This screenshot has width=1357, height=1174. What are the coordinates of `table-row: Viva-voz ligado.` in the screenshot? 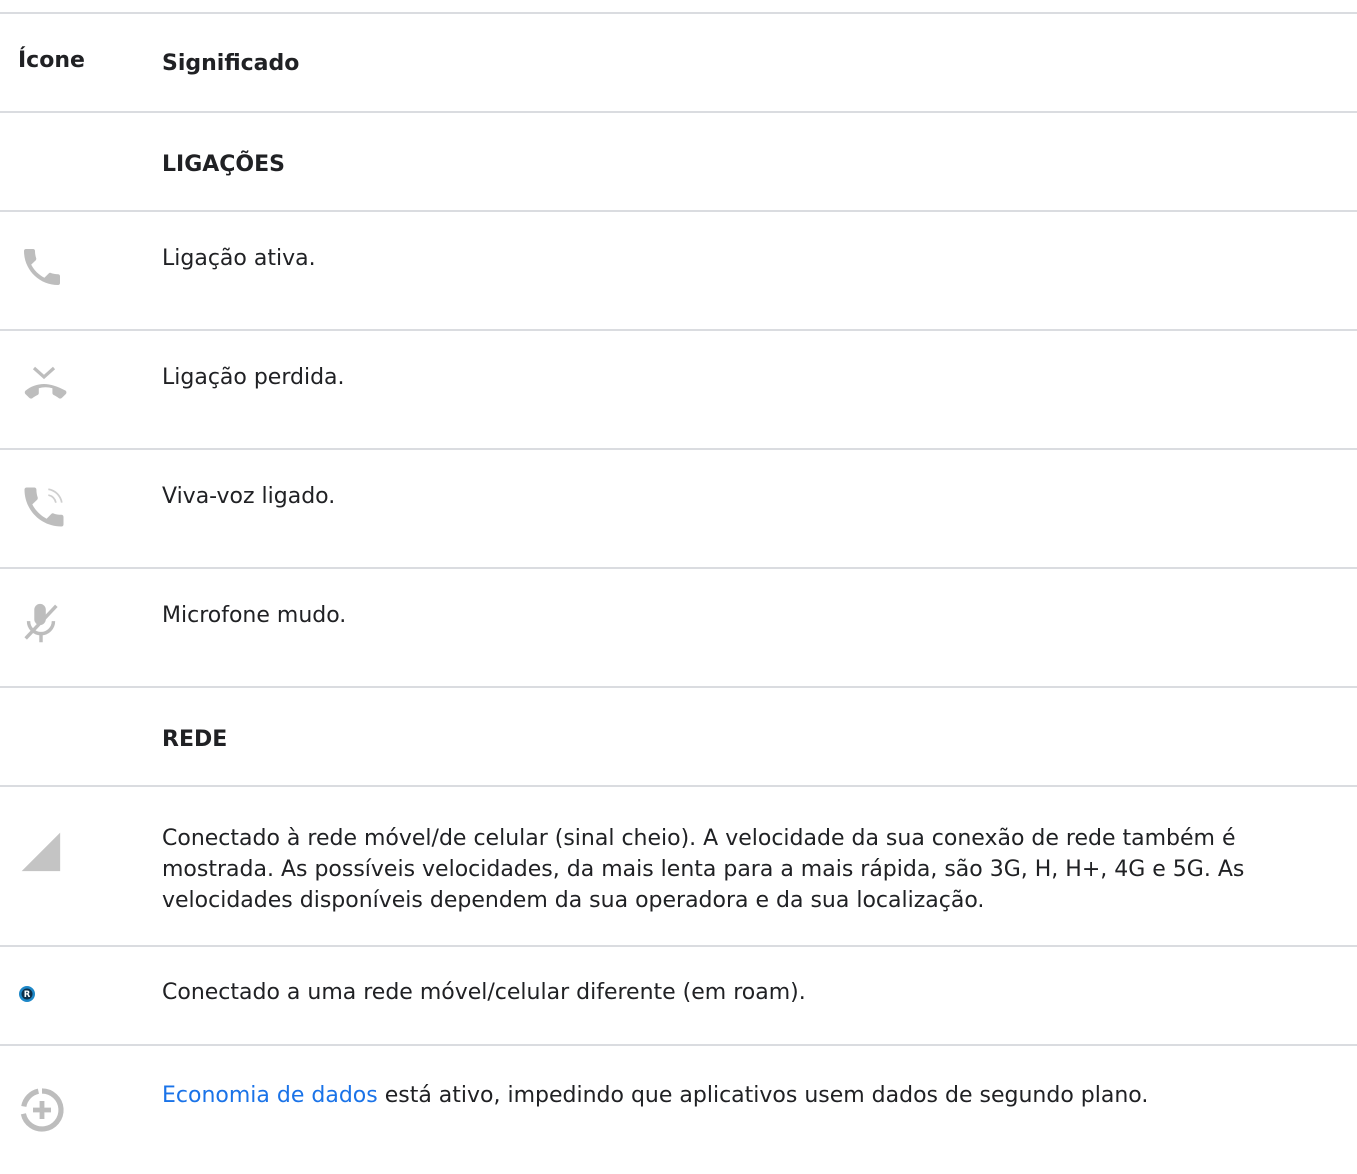 It's located at (678, 507).